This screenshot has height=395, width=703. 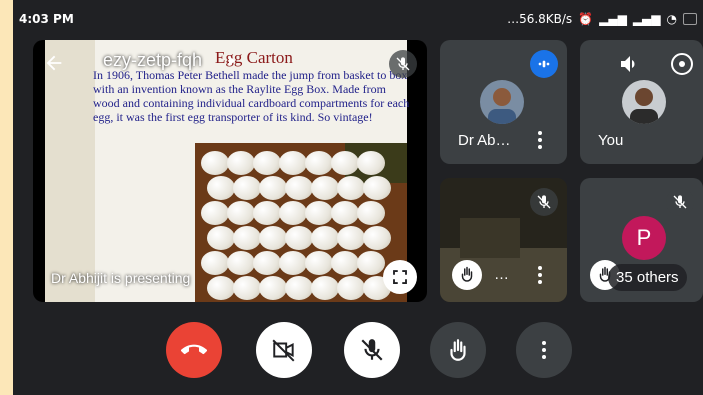 What do you see at coordinates (646, 19) in the screenshot?
I see `signal-icon-2: ▂▄▆` at bounding box center [646, 19].